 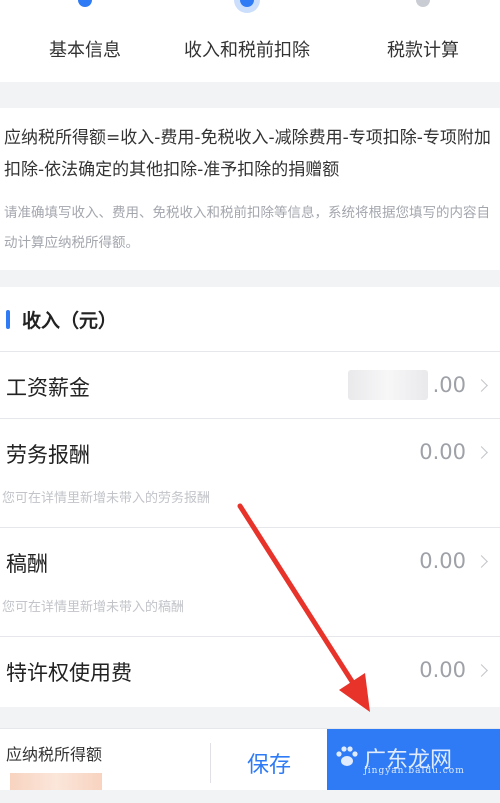 What do you see at coordinates (404, 756) in the screenshot?
I see `watermark: 广东龙网 jingyan.baidu.com` at bounding box center [404, 756].